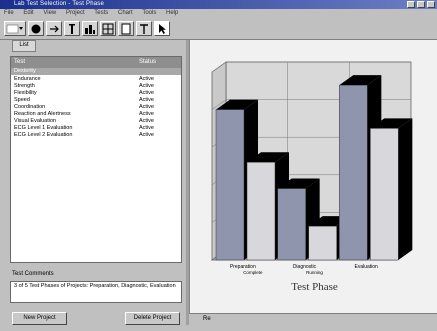 The height and width of the screenshot is (331, 437). What do you see at coordinates (421, 4) in the screenshot?
I see `maximize-button` at bounding box center [421, 4].